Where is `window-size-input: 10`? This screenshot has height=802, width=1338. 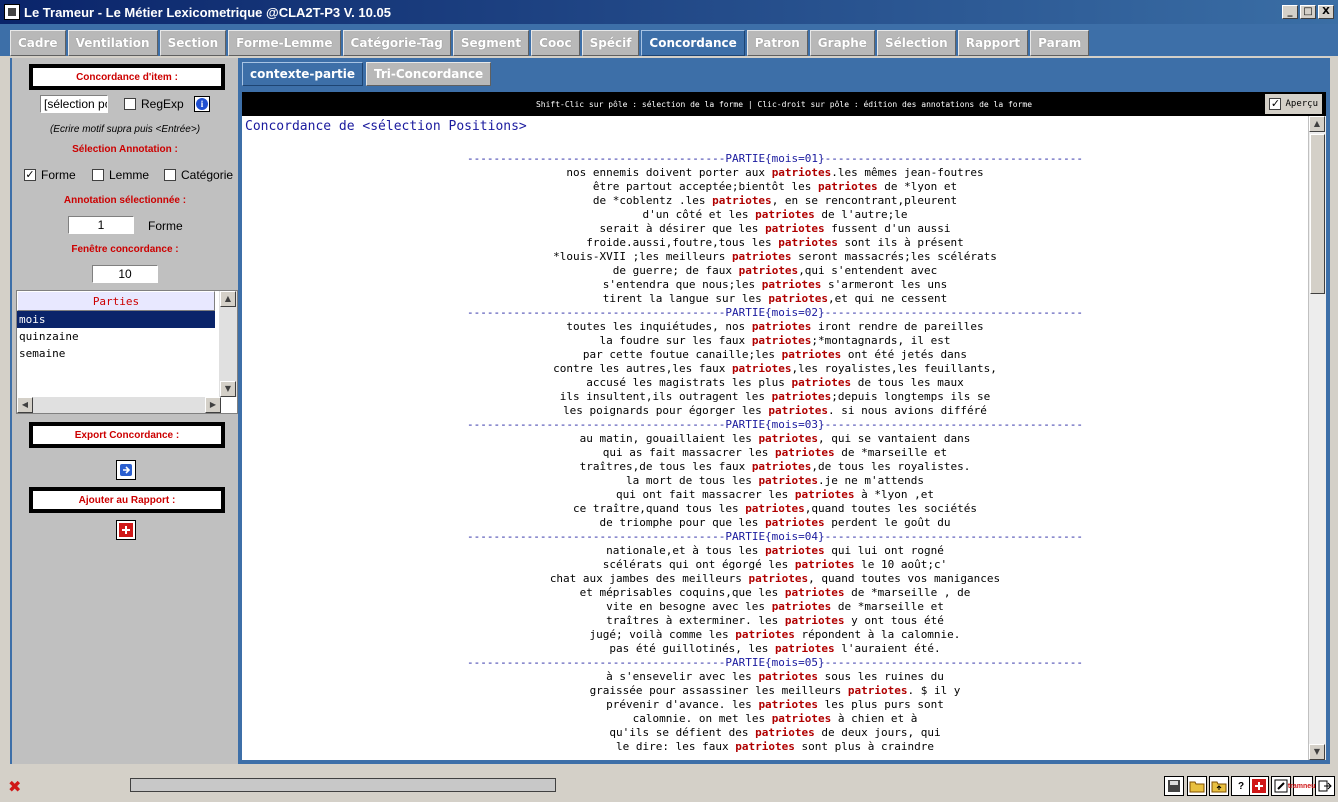
window-size-input: 10 is located at coordinates (125, 274).